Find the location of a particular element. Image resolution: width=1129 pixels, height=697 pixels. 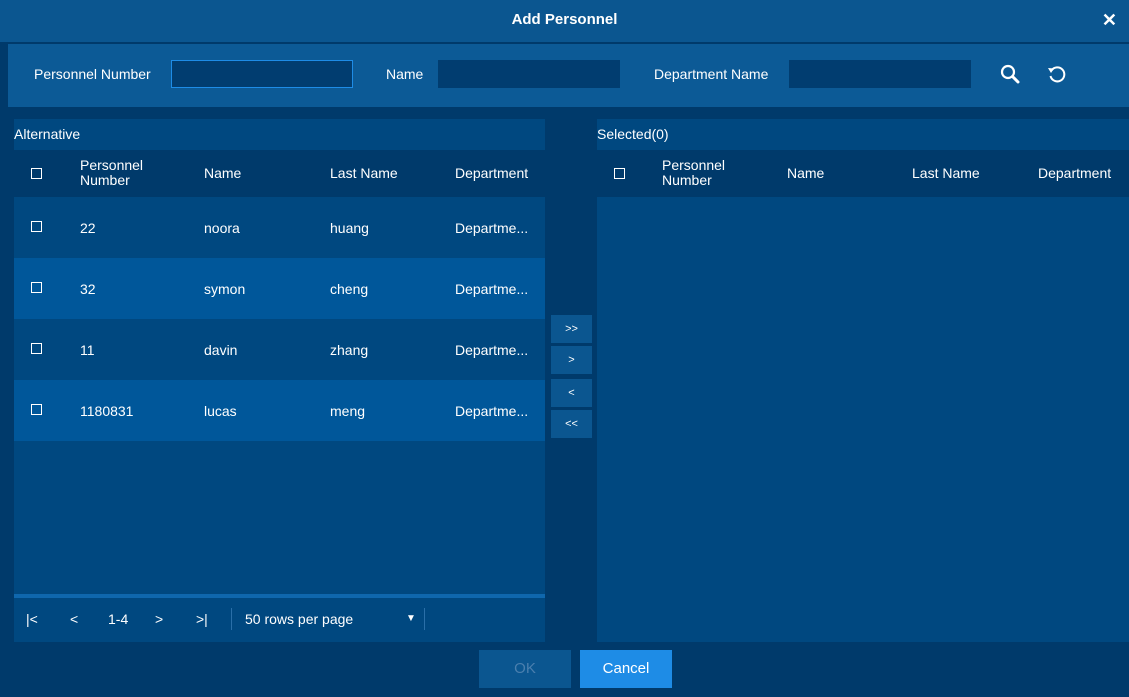

rows-per-page-select: 50 rows per page is located at coordinates (299, 619).